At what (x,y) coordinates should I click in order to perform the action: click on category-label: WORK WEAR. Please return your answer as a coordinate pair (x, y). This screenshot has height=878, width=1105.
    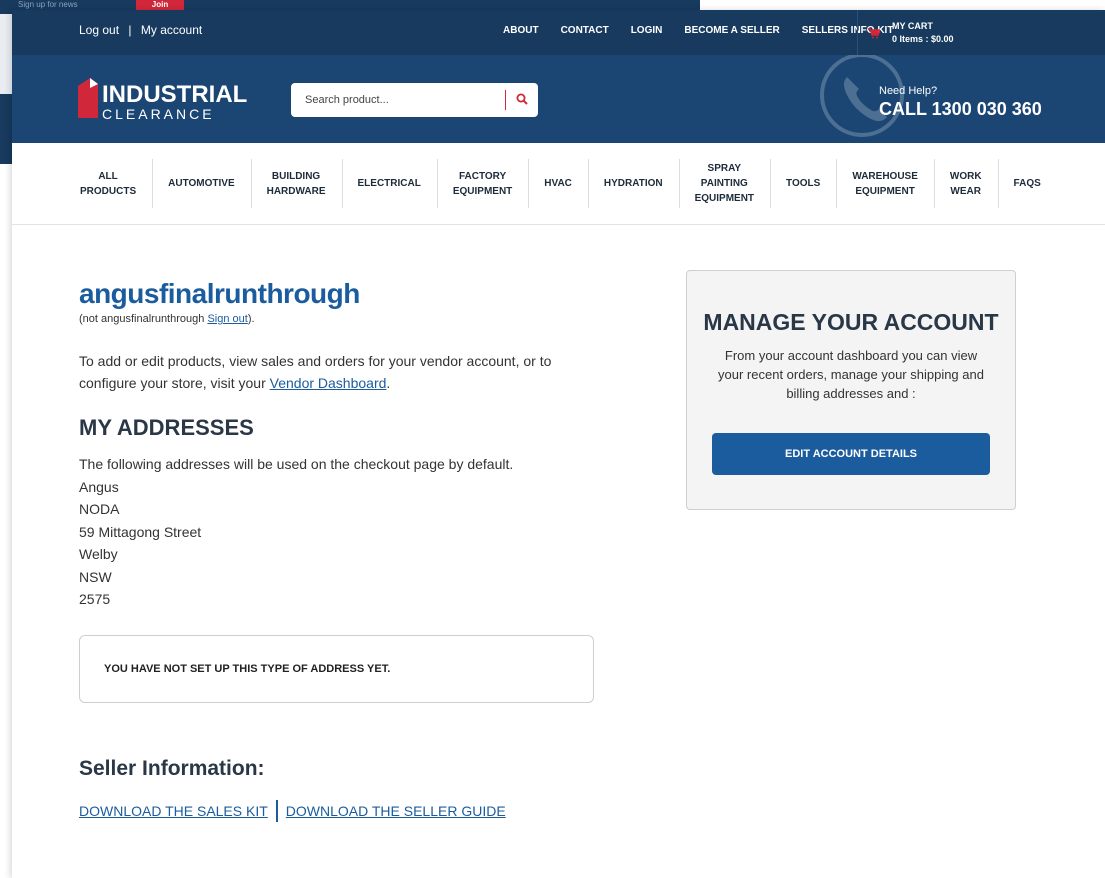
    Looking at the image, I should click on (965, 183).